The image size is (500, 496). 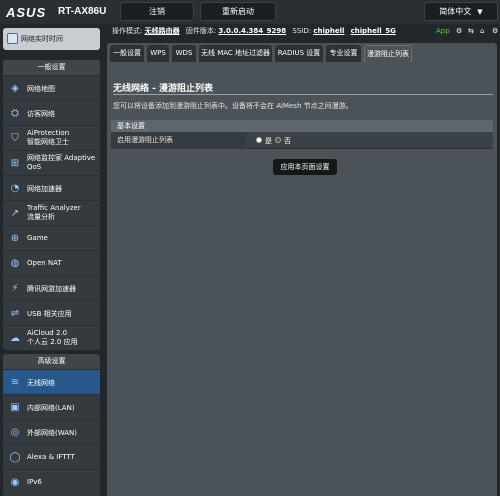 What do you see at coordinates (157, 11) in the screenshot?
I see `logout-button: 注销` at bounding box center [157, 11].